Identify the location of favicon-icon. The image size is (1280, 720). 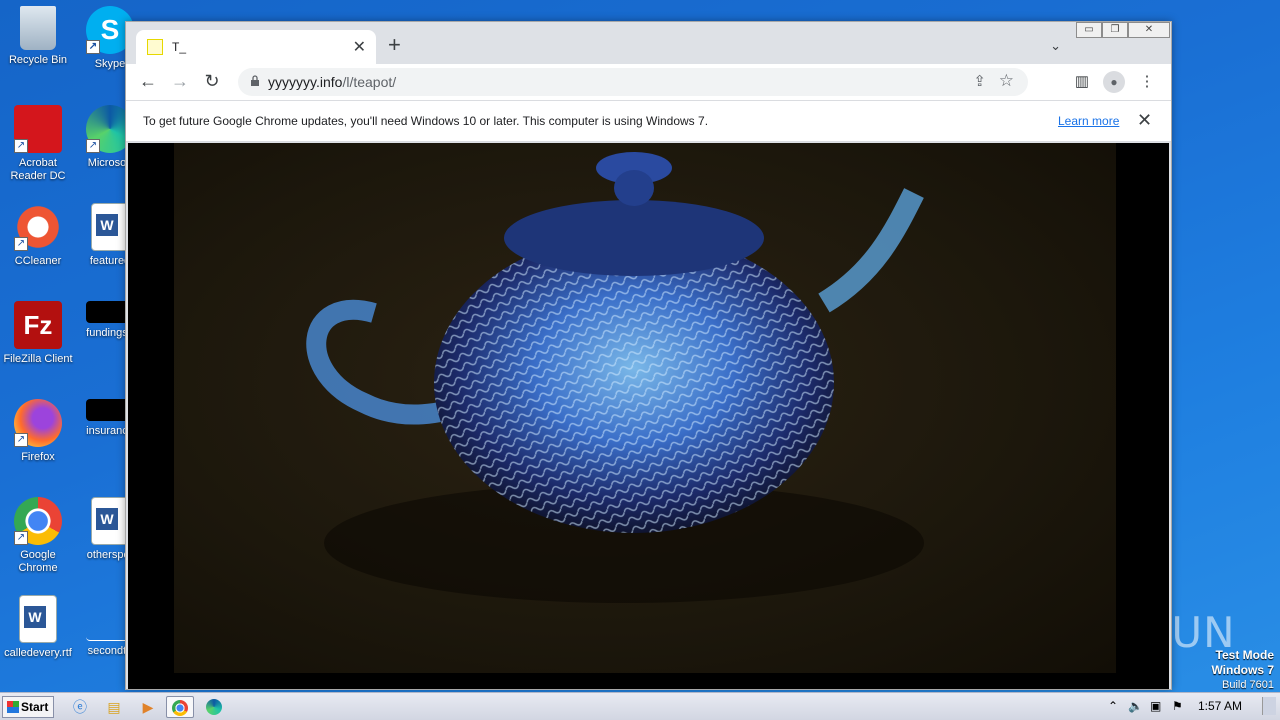
(155, 47).